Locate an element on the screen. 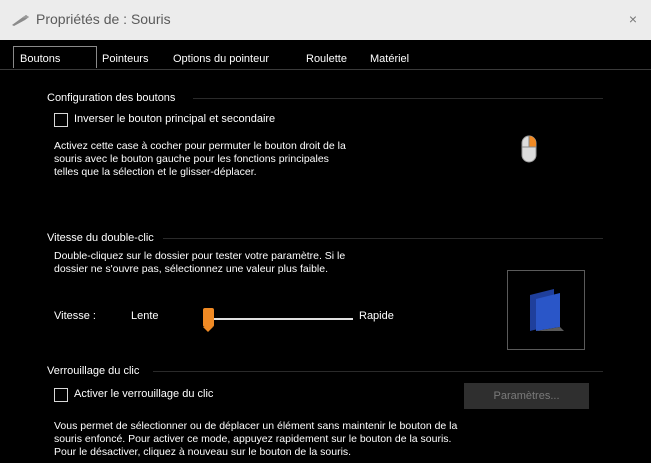 The width and height of the screenshot is (651, 463). title-bar: Propriétés de : Souris × is located at coordinates (325, 20).